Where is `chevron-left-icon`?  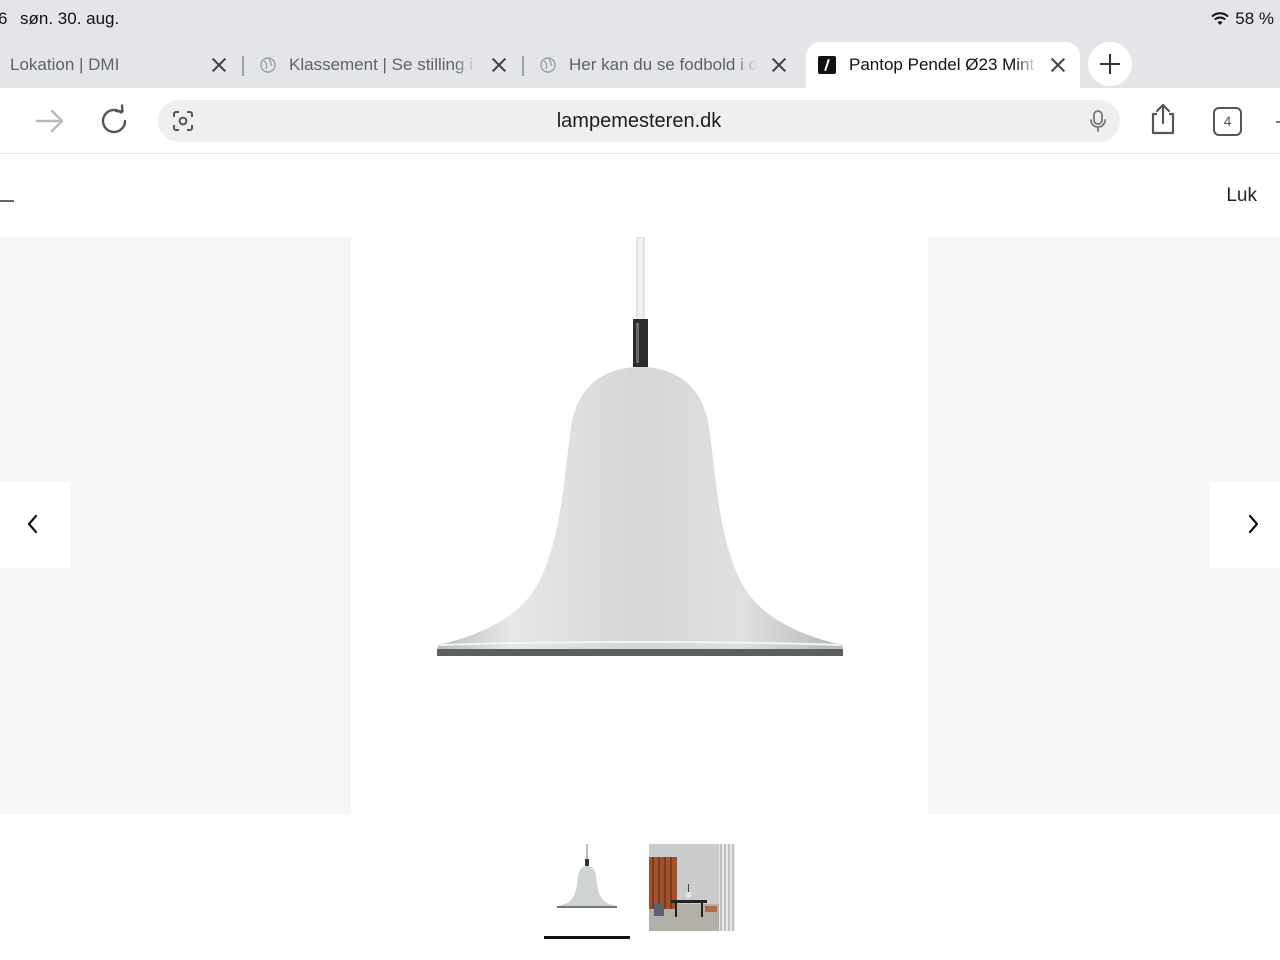
chevron-left-icon is located at coordinates (32, 524).